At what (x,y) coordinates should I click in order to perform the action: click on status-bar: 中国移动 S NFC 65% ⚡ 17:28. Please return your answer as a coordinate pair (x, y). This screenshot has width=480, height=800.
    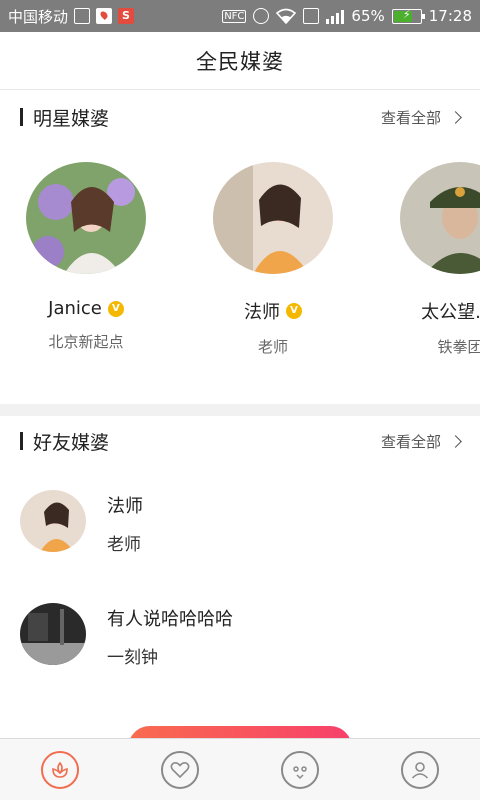
    Looking at the image, I should click on (240, 16).